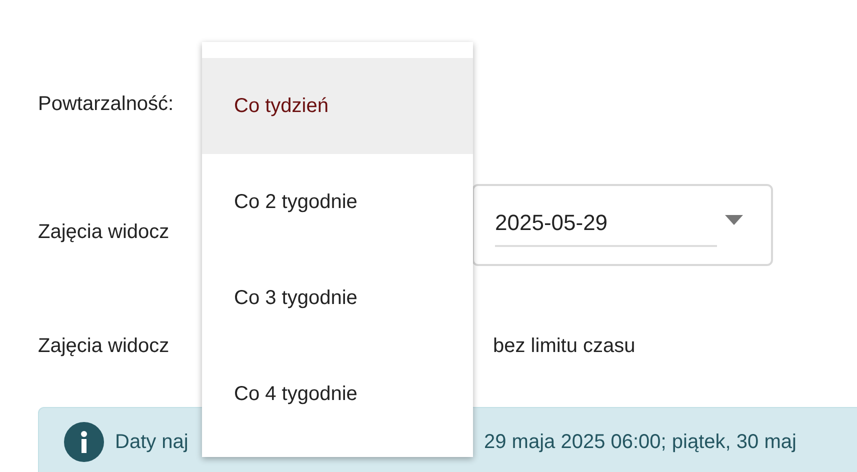  Describe the element at coordinates (734, 220) in the screenshot. I see `caret-icon` at that location.